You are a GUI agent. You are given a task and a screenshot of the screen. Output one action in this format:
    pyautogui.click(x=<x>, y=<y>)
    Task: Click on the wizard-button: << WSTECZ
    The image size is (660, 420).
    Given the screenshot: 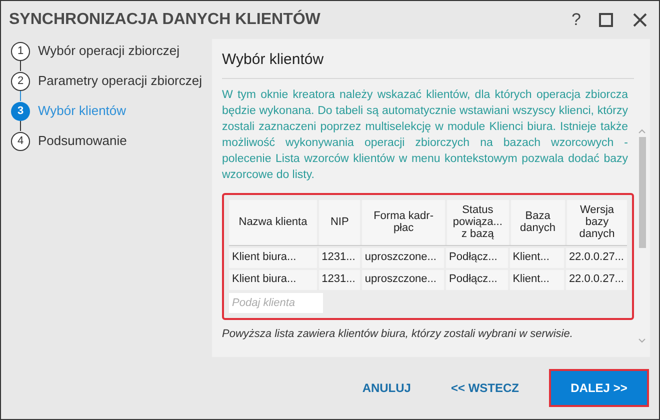 What is the action you would take?
    pyautogui.click(x=484, y=388)
    